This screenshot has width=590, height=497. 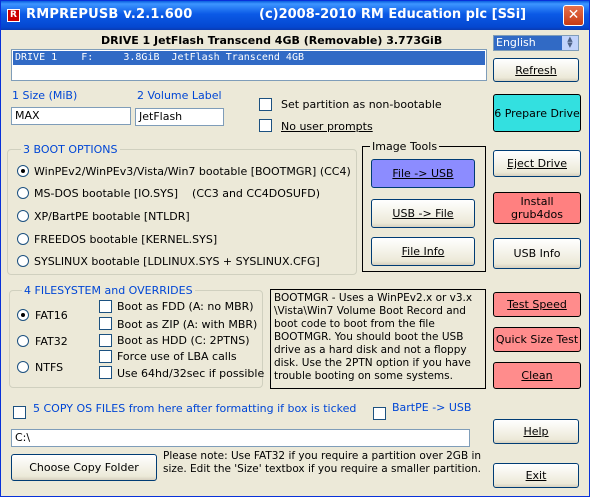 What do you see at coordinates (249, 58) in the screenshot?
I see `drive-list-item: DRIVE 1 F: 3.8GiB JetFlash Transcend 4GB` at bounding box center [249, 58].